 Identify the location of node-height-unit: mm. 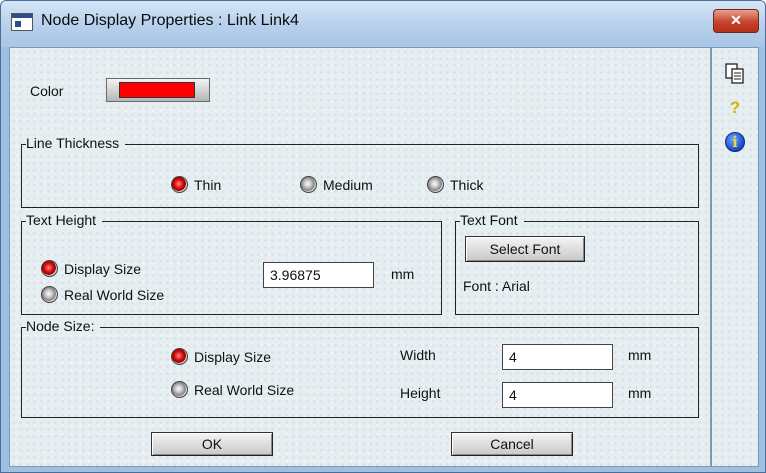
(640, 393).